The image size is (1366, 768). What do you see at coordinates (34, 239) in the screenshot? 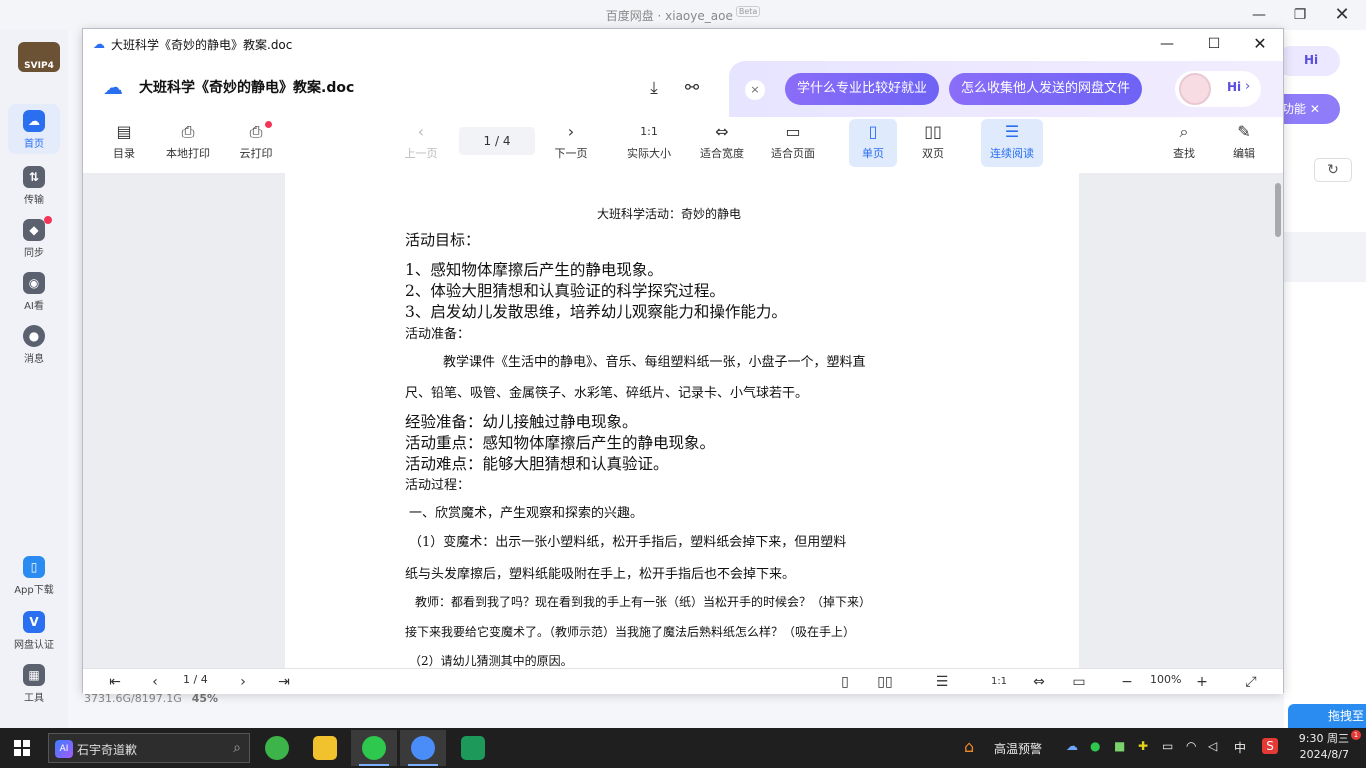
I see `sidebar-item-sync: ◆ 同步` at bounding box center [34, 239].